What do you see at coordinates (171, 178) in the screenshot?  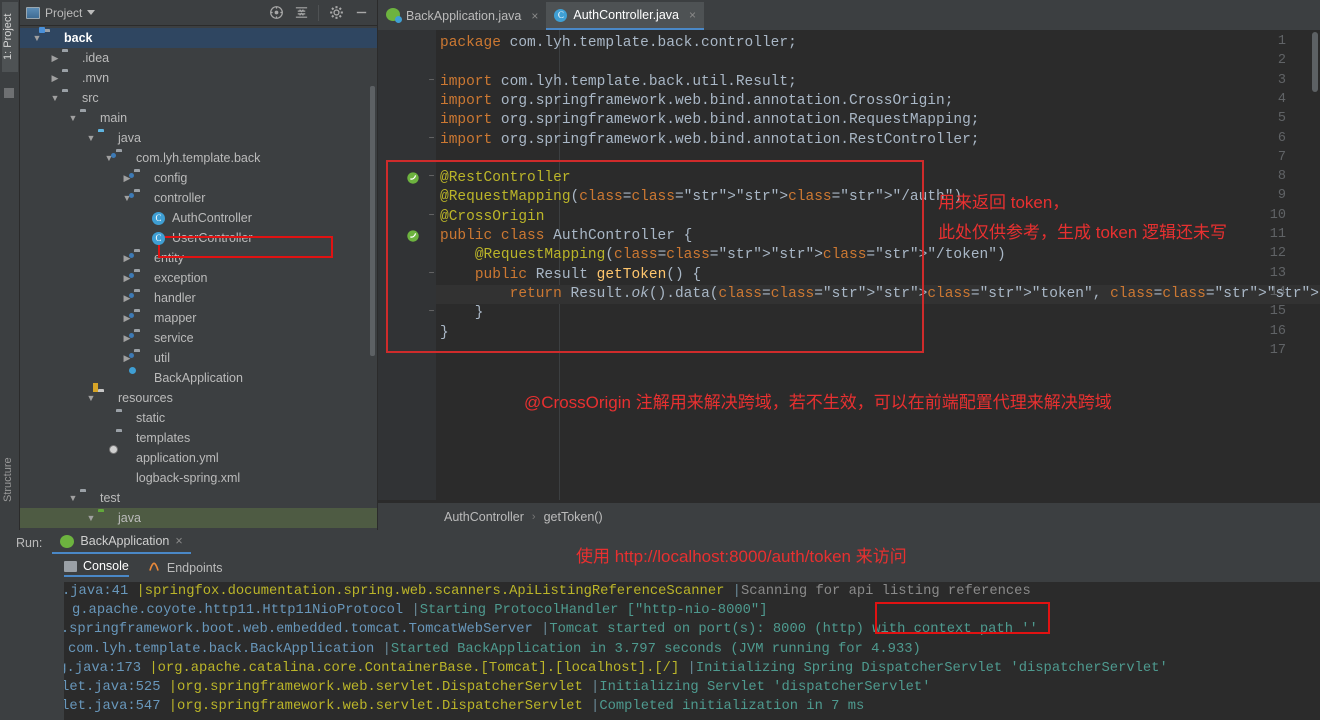 I see `tree-node-label: config` at bounding box center [171, 178].